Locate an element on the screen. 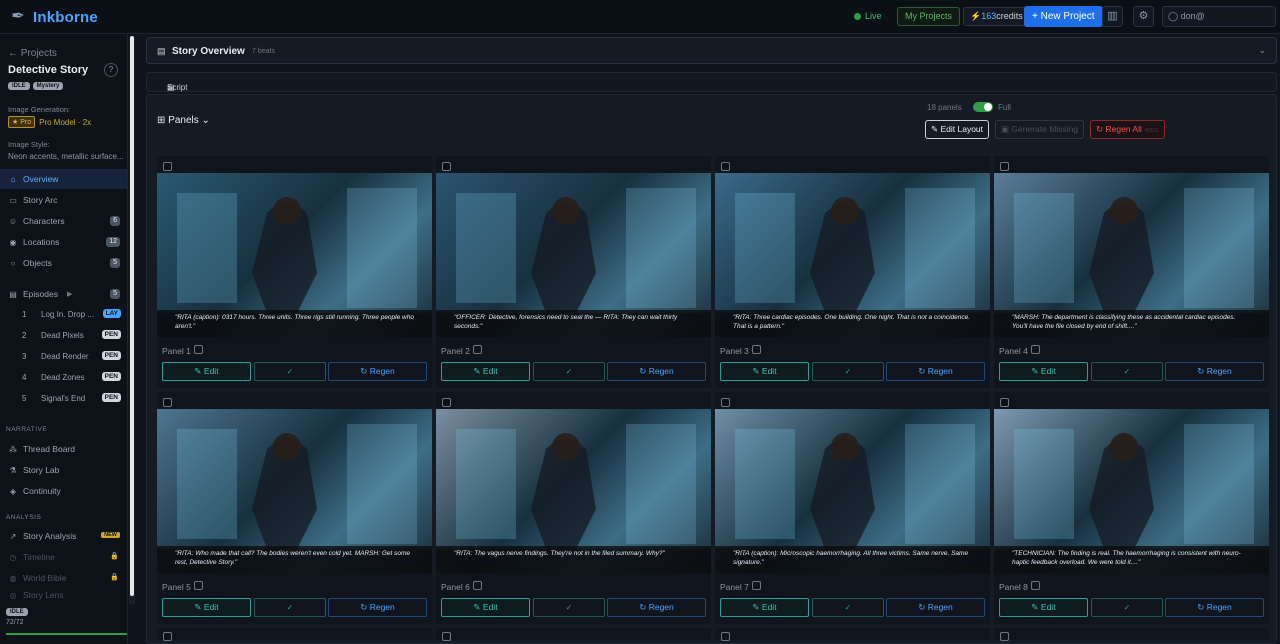 The width and height of the screenshot is (1280, 644). episode-item: 3 Dead Render PEN is located at coordinates (63, 357).